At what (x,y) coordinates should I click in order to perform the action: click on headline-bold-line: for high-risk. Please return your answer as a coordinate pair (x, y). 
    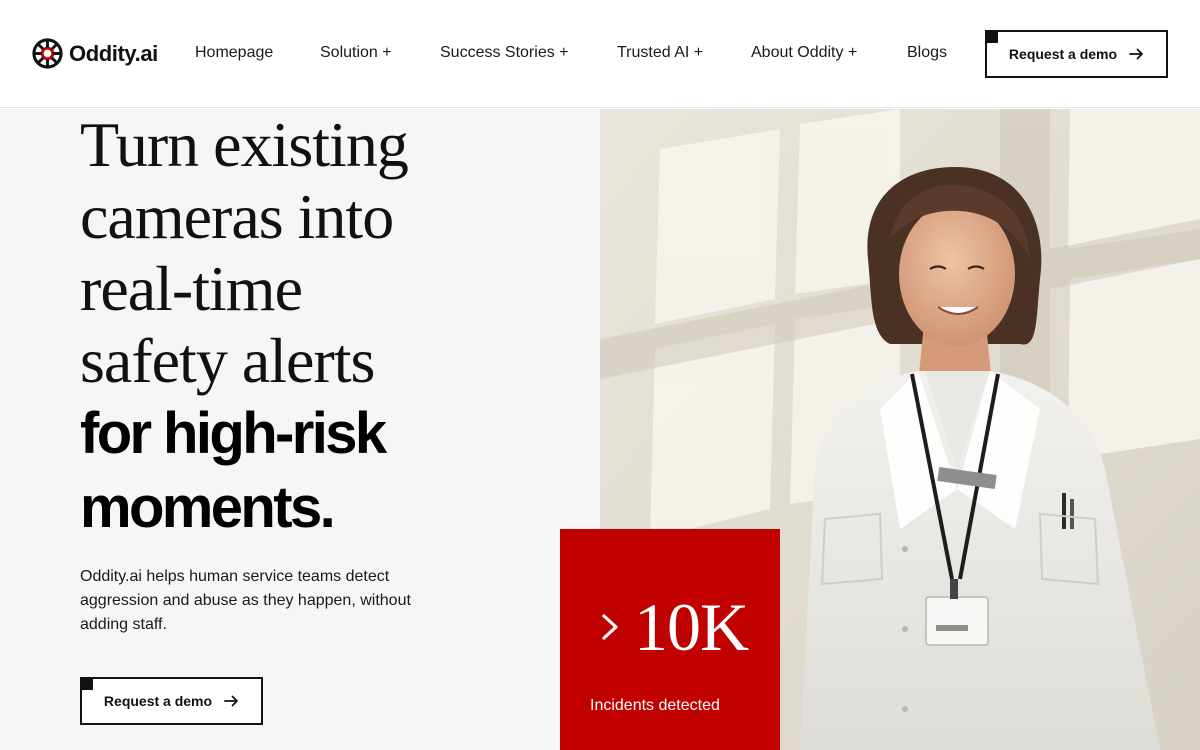
    Looking at the image, I should click on (233, 433).